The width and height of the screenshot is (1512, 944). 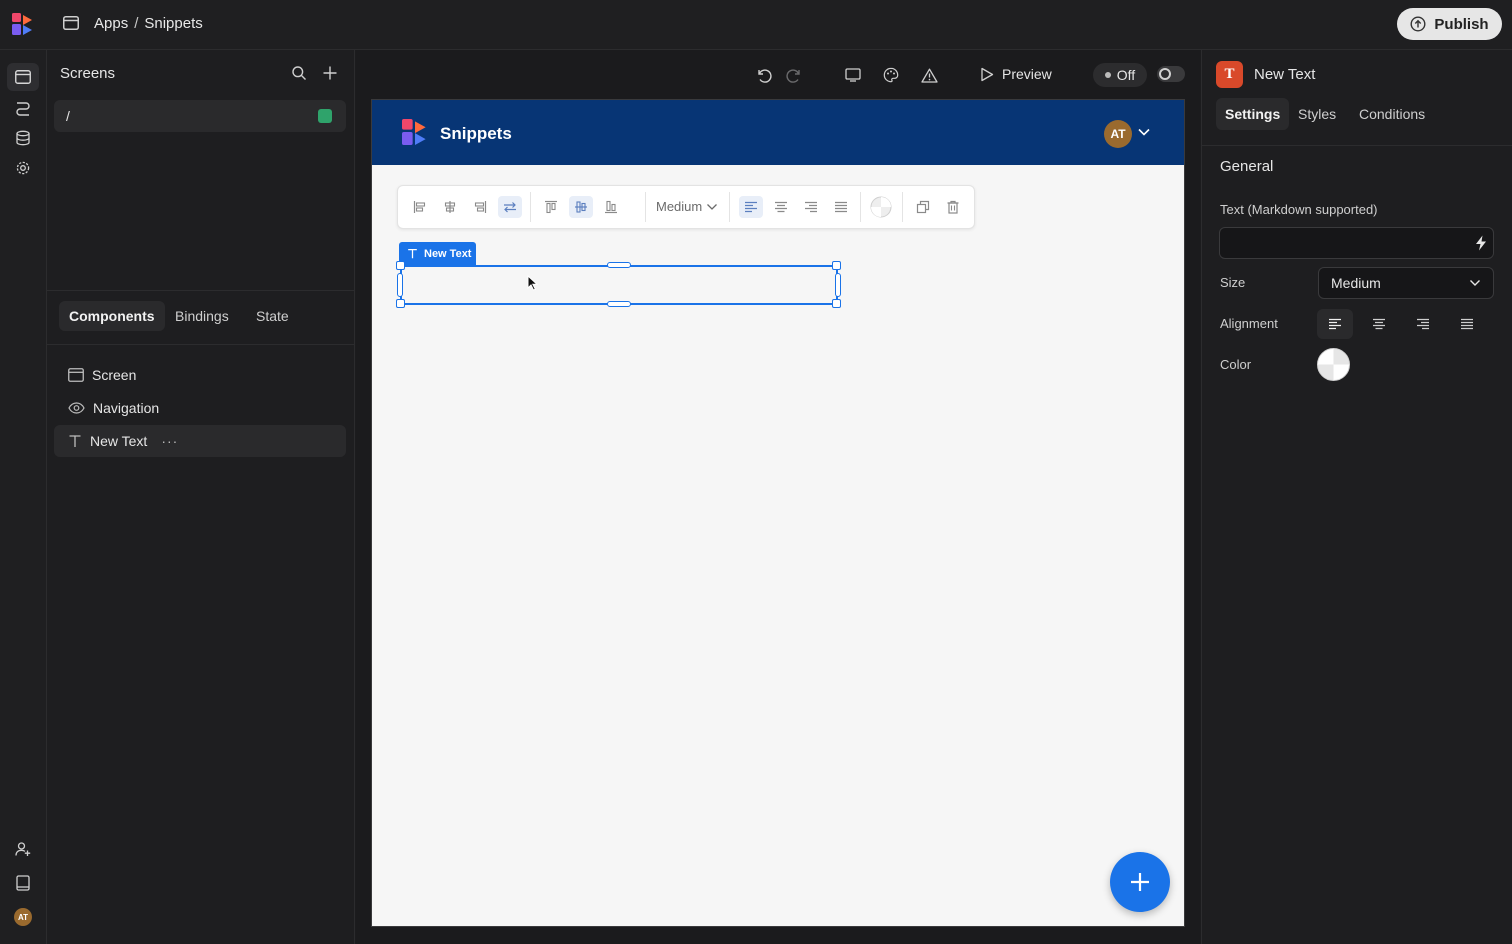 I want to click on tree-item-label: Screen, so click(x=114, y=375).